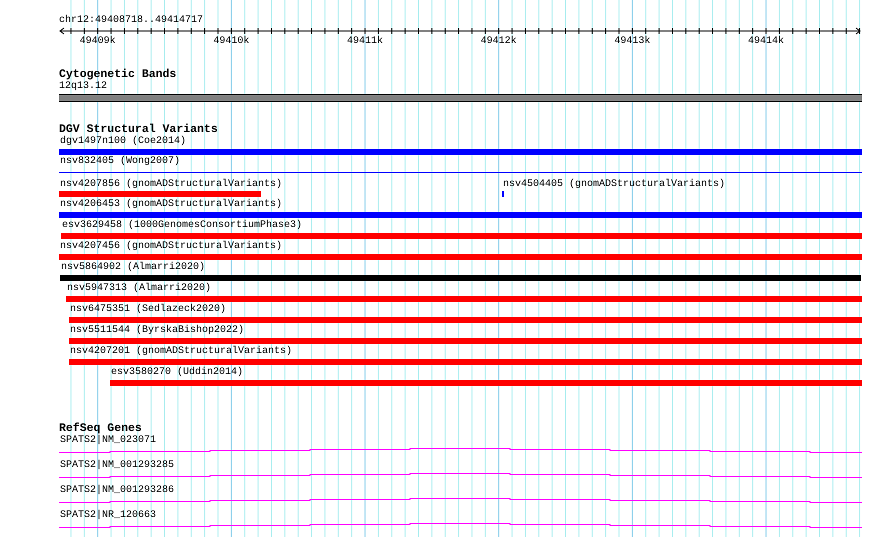  What do you see at coordinates (123, 142) in the screenshot?
I see `variant-label: dgv1497n100 (Coe2014)` at bounding box center [123, 142].